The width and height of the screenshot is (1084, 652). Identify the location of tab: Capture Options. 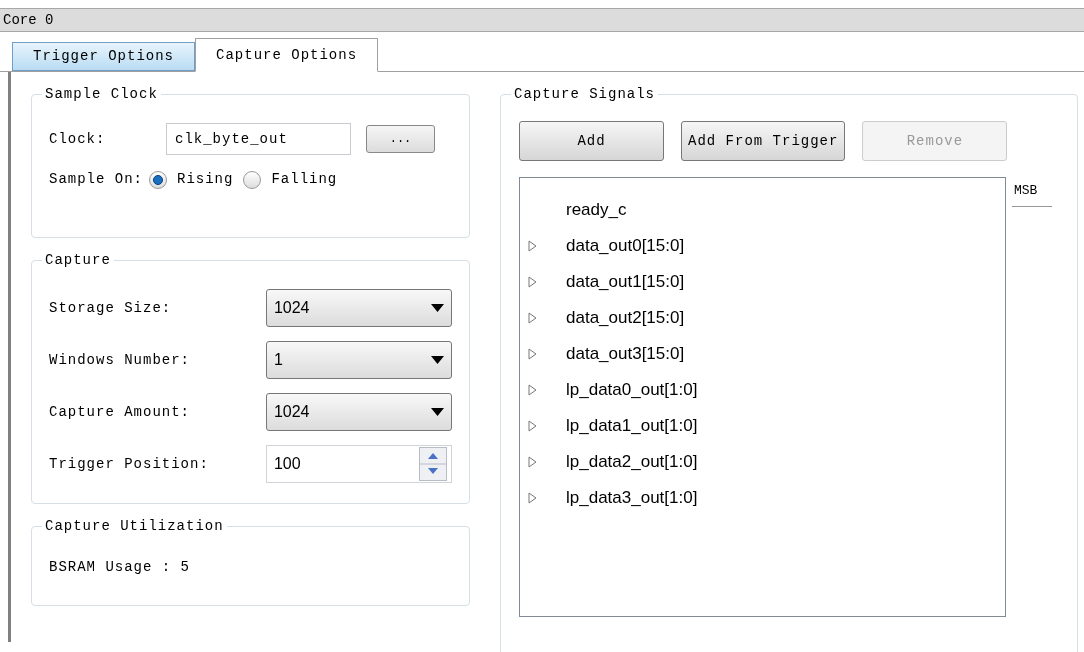
(287, 55).